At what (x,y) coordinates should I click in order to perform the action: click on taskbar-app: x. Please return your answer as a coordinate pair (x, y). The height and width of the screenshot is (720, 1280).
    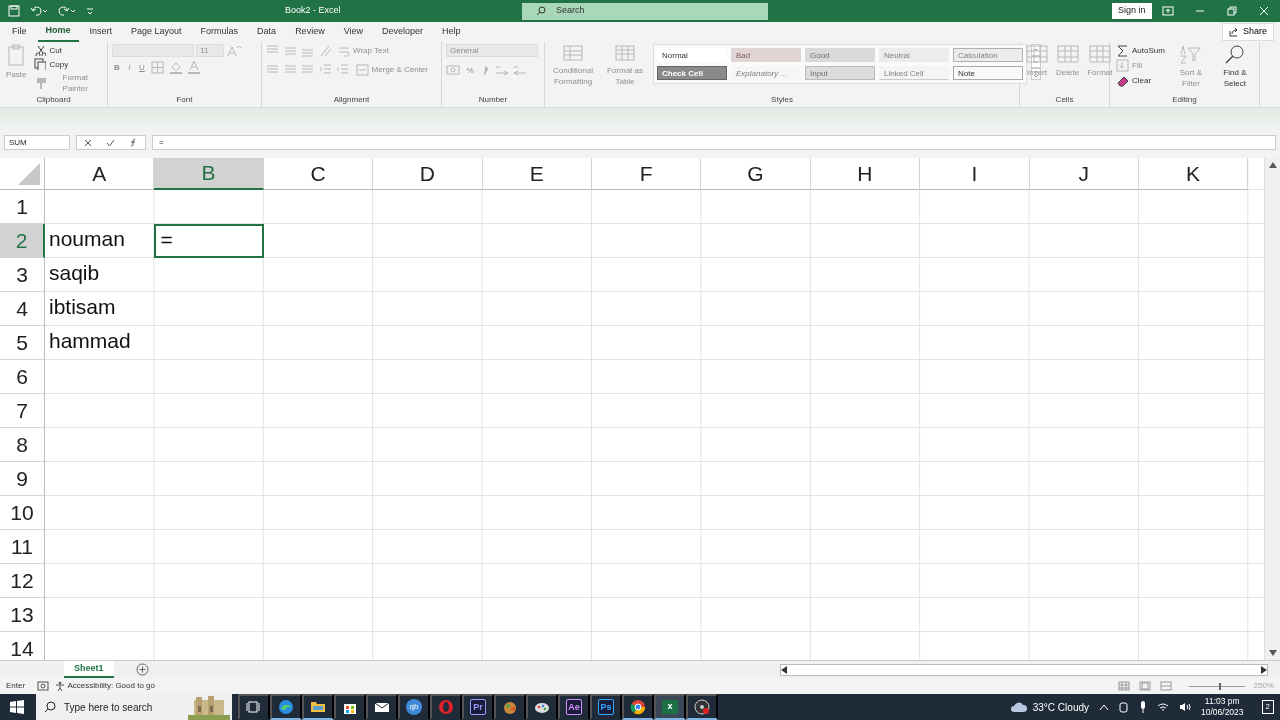
    Looking at the image, I should click on (670, 707).